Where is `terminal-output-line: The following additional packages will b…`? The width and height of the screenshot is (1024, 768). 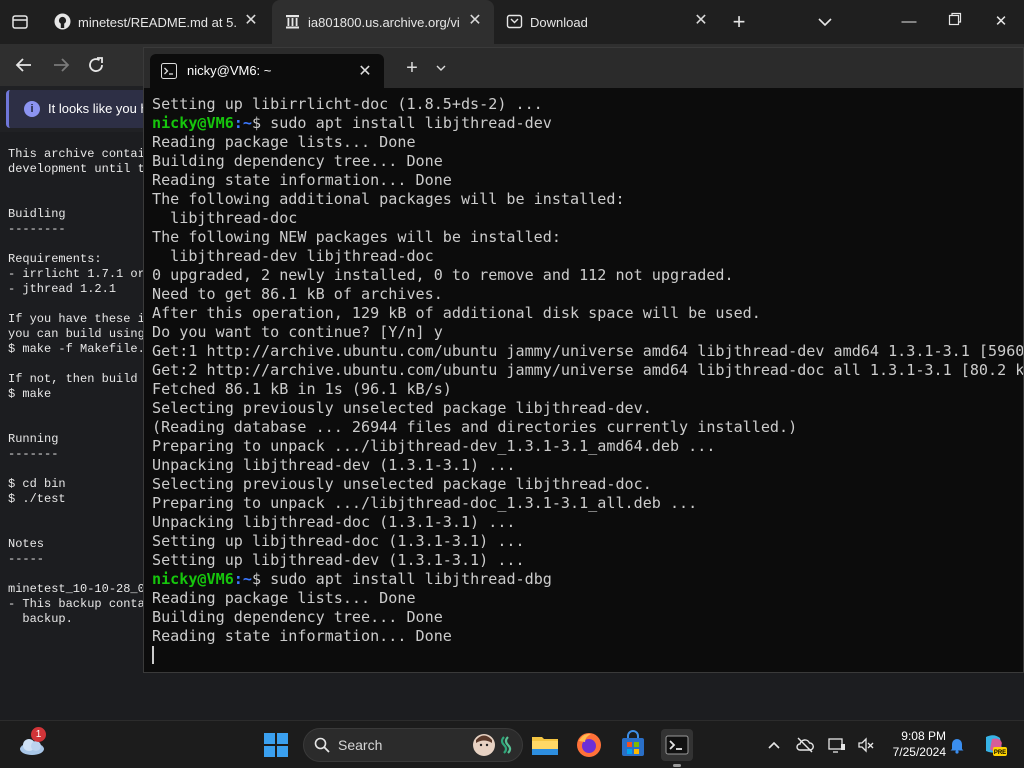
terminal-output-line: The following additional packages will b… is located at coordinates (388, 199).